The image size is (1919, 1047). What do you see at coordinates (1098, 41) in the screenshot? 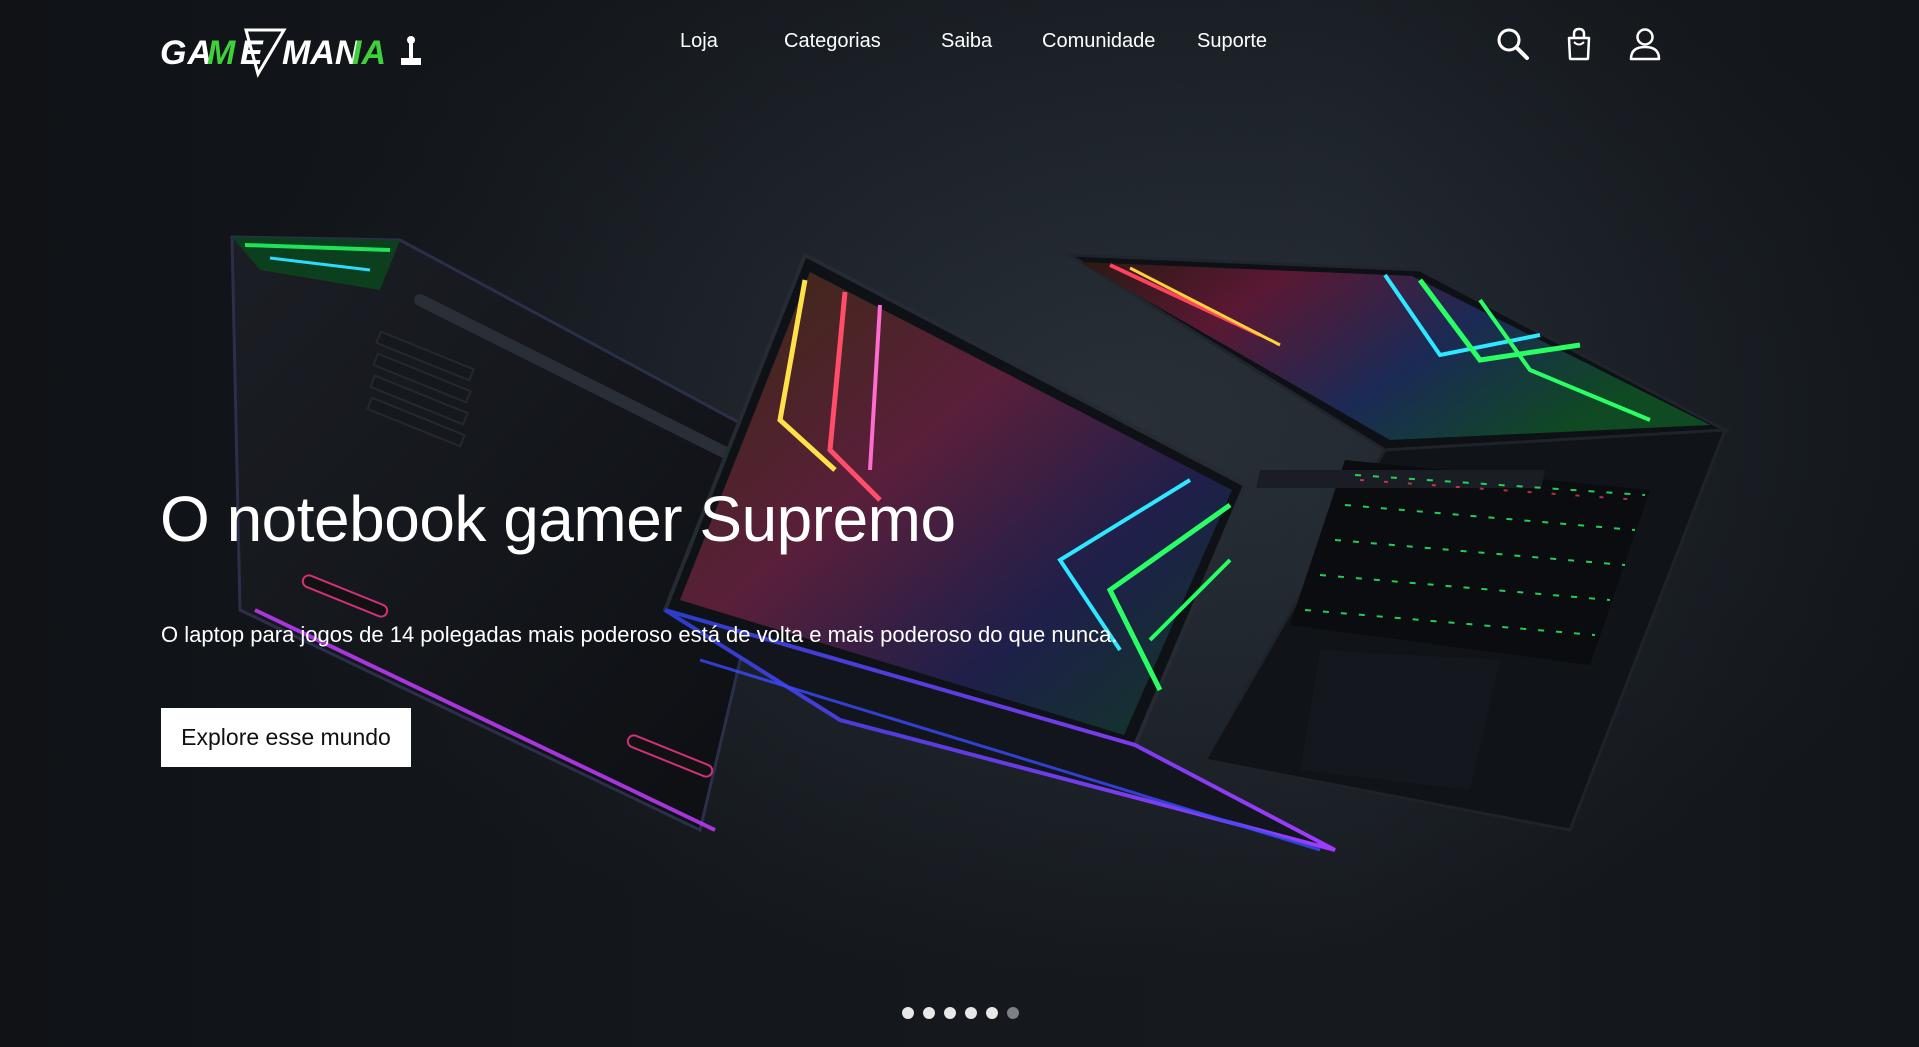
I see `nav-item-comunidade: Comunidade` at bounding box center [1098, 41].